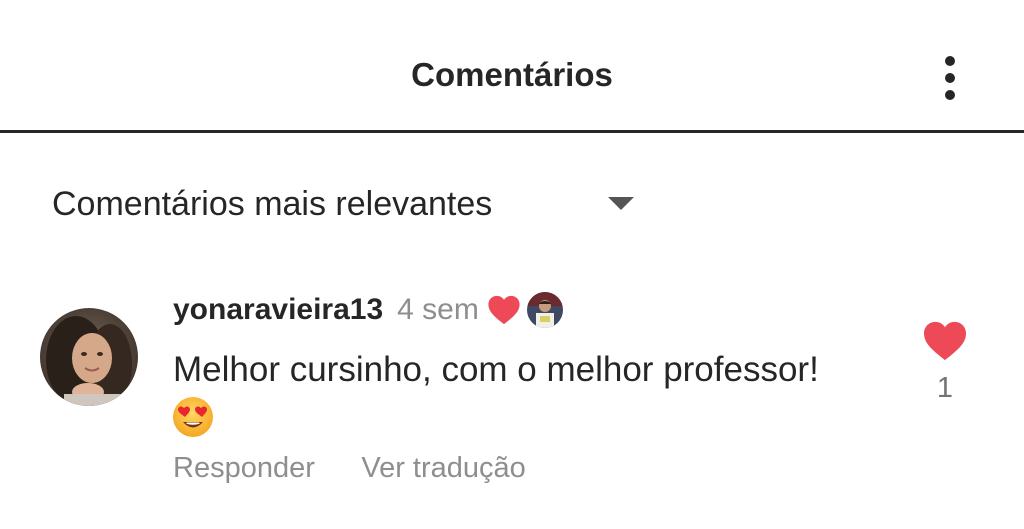 The width and height of the screenshot is (1024, 529). What do you see at coordinates (512, 74) in the screenshot?
I see `page-title: Comentários` at bounding box center [512, 74].